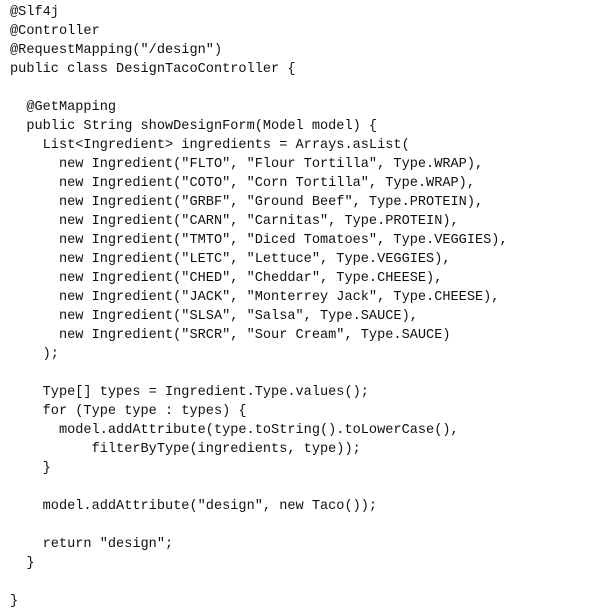  I want to click on code-line: );, so click(34, 354).